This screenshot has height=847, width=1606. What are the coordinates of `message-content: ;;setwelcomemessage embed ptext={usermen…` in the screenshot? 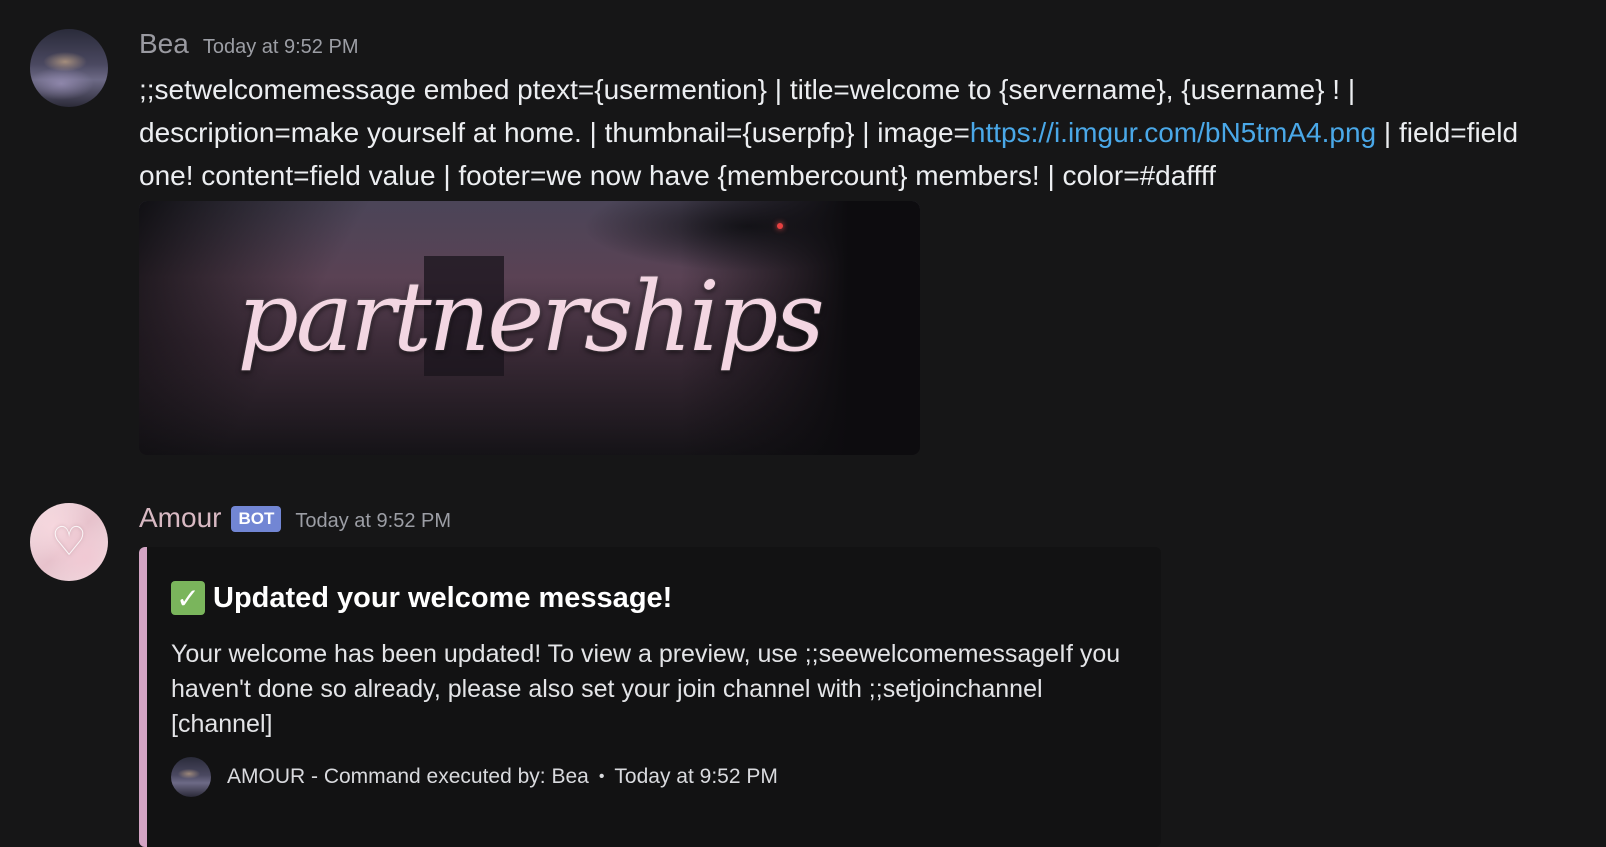 It's located at (849, 132).